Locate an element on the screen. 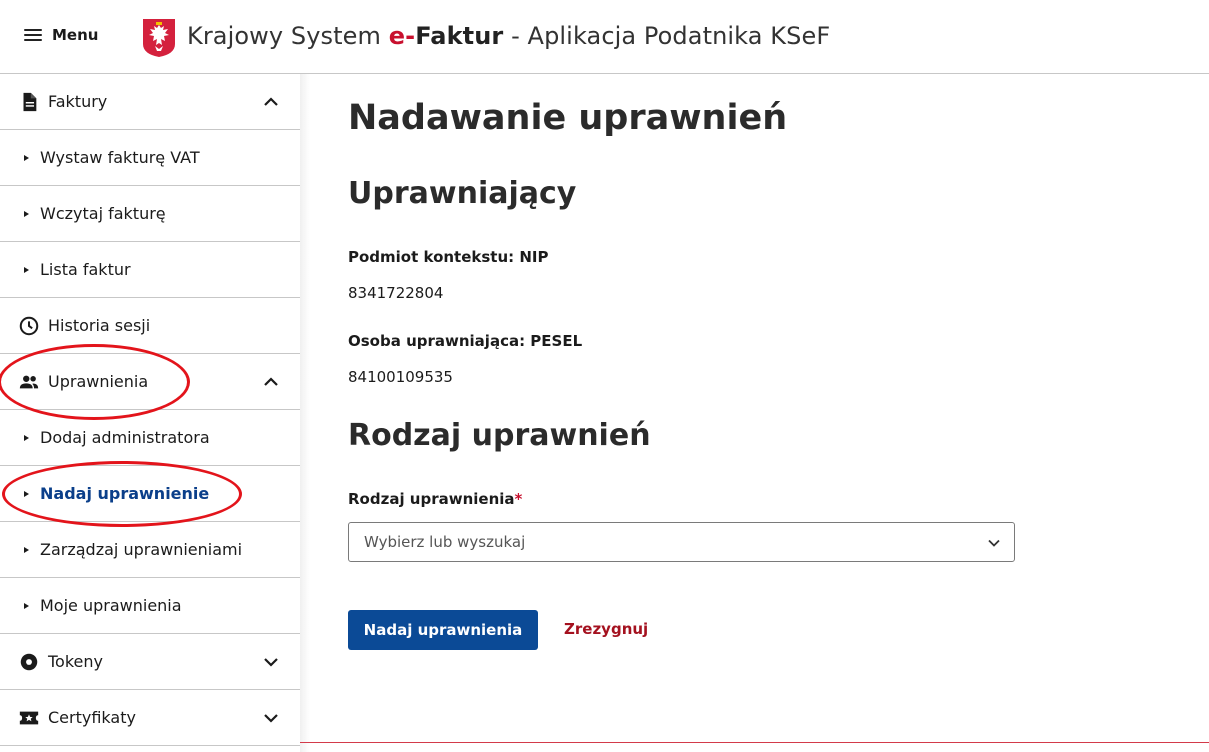  sidebar-item-moje-uprawnienia: Moje uprawnienia is located at coordinates (150, 606).